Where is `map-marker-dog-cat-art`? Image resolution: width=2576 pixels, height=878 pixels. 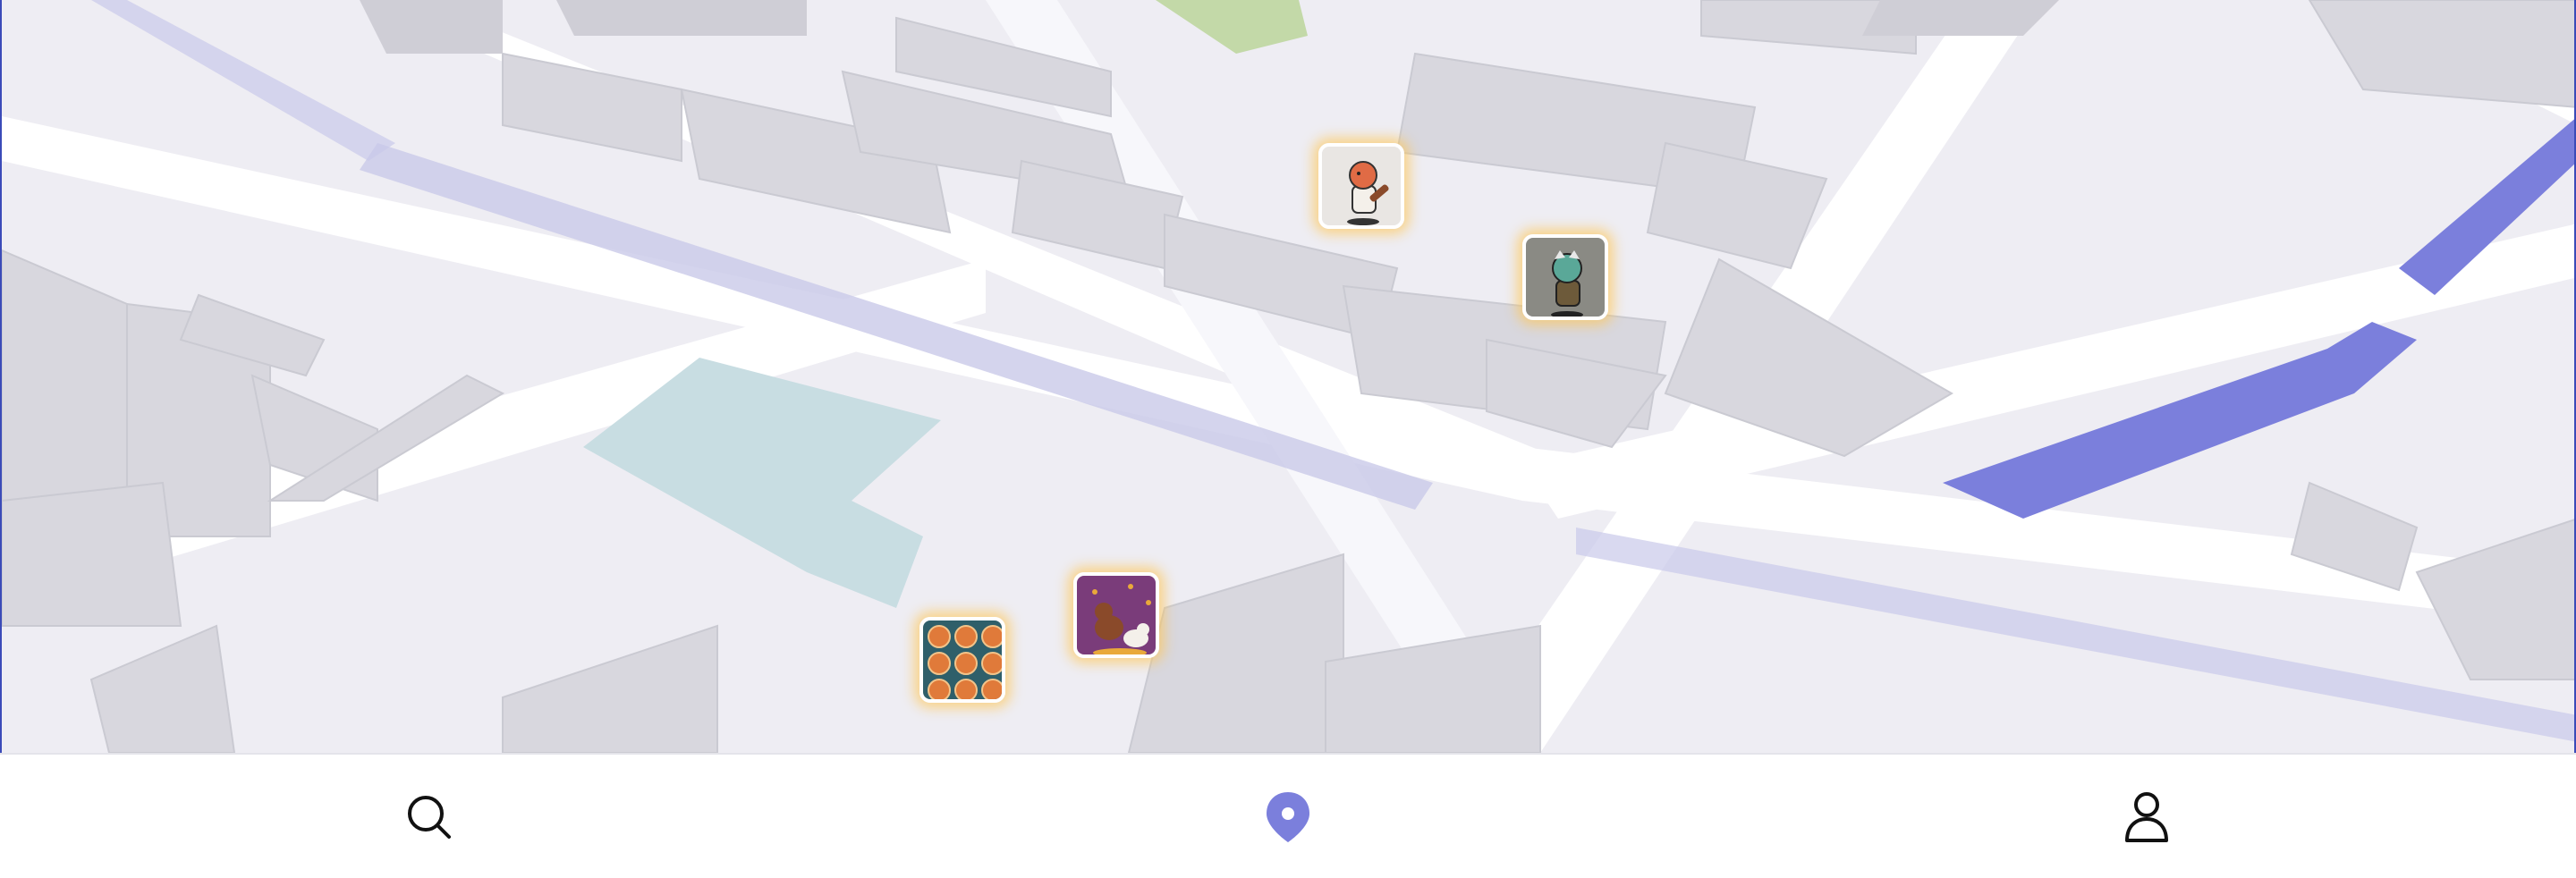 map-marker-dog-cat-art is located at coordinates (1116, 615).